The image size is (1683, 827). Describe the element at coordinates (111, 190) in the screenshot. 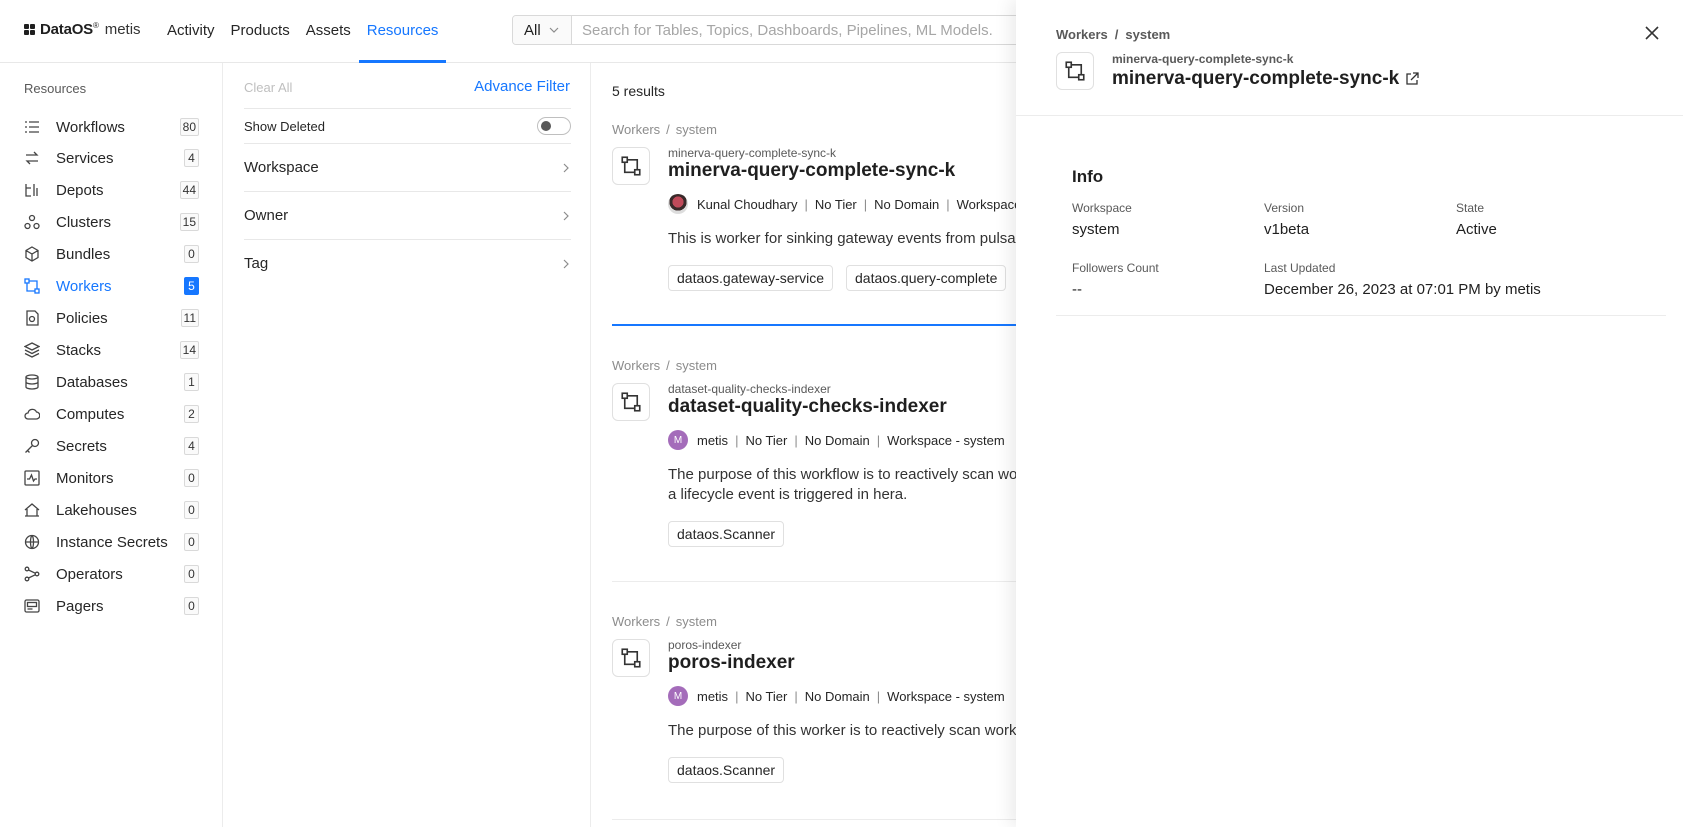

I see `sidebar-item-depots: Depots 44` at that location.